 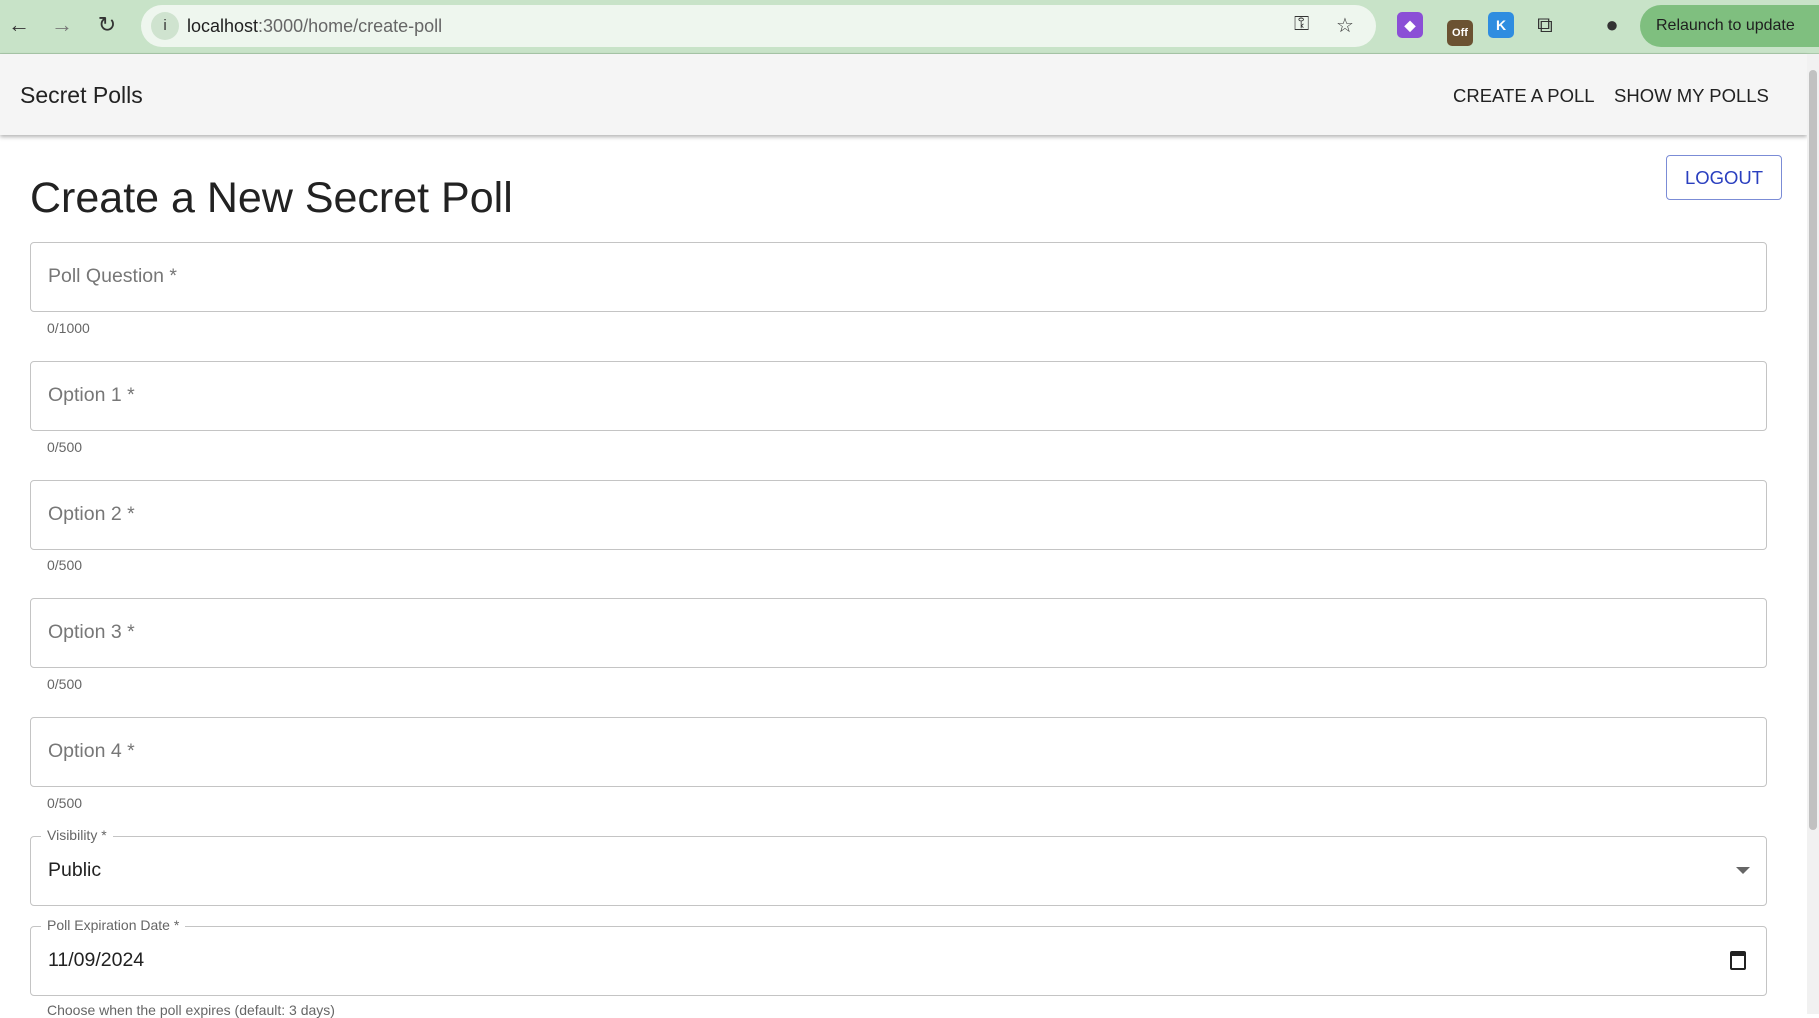 What do you see at coordinates (19, 25) in the screenshot?
I see `back-icon: ←` at bounding box center [19, 25].